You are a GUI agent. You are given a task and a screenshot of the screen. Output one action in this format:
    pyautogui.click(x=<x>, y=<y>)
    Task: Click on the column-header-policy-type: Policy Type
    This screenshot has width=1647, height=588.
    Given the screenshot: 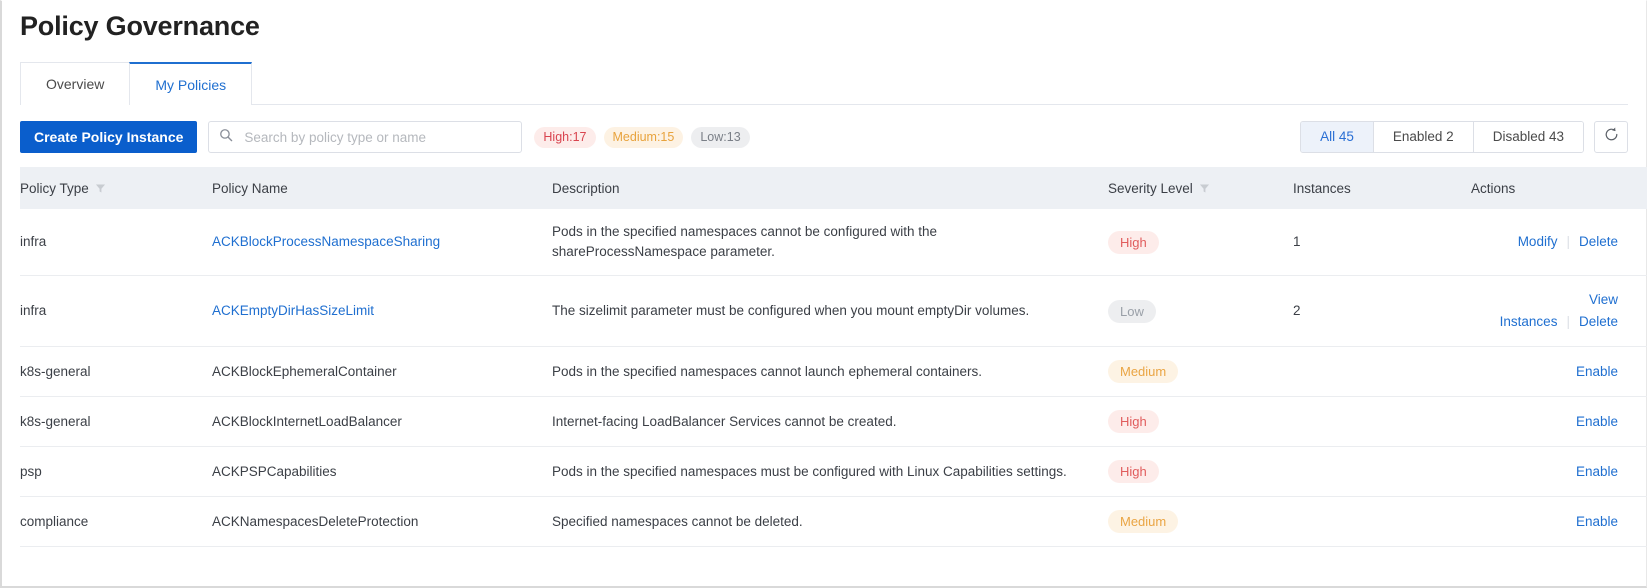 What is the action you would take?
    pyautogui.click(x=116, y=188)
    